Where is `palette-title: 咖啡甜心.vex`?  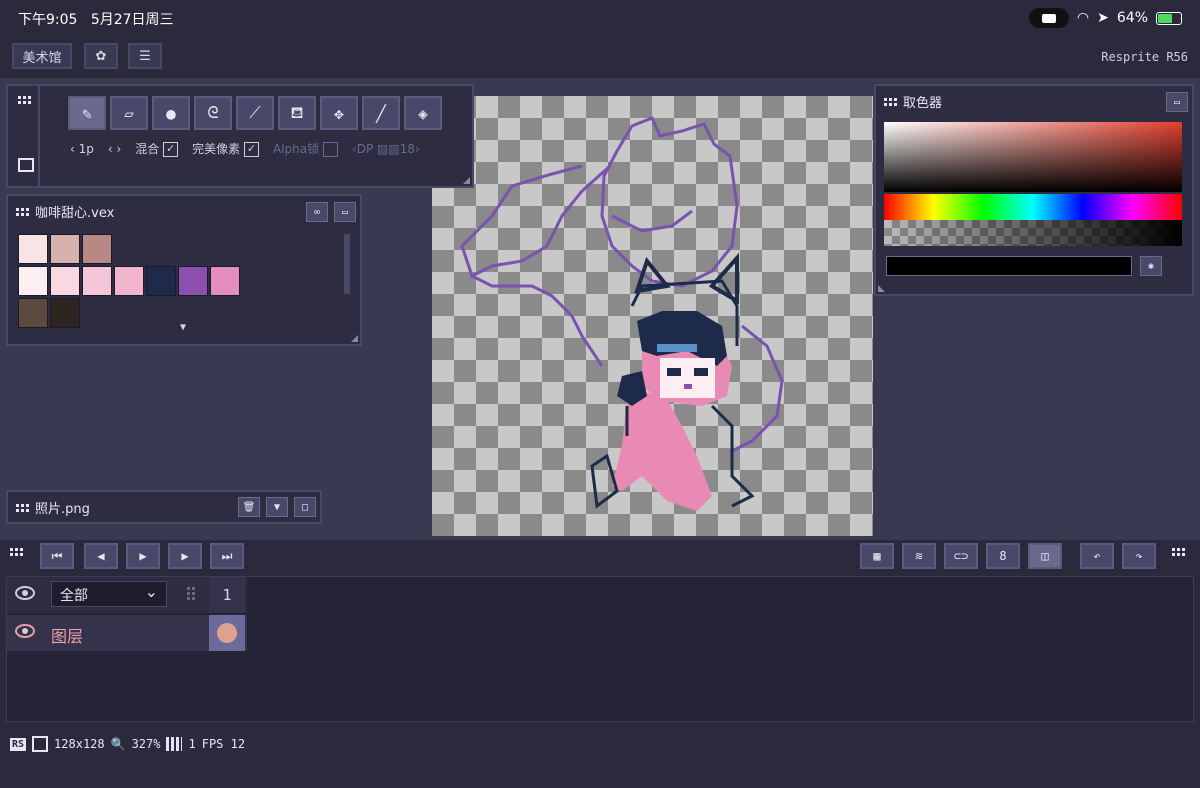 palette-title: 咖啡甜心.vex is located at coordinates (75, 213).